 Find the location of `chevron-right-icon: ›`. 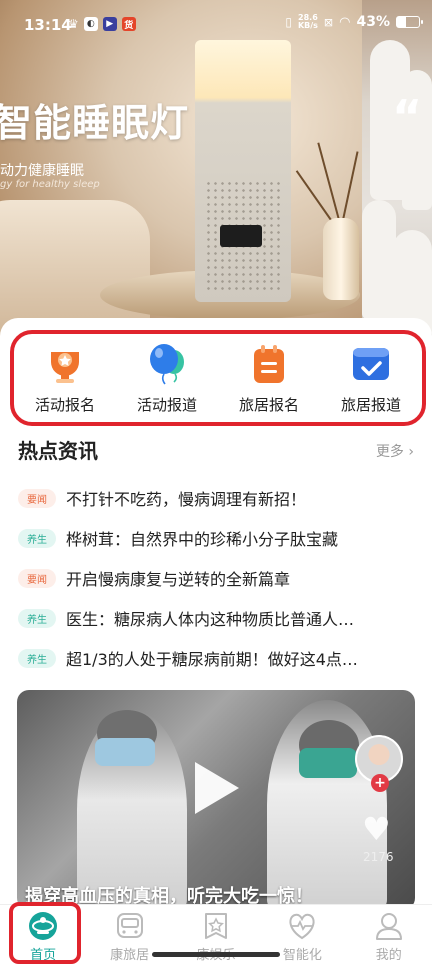

chevron-right-icon: › is located at coordinates (411, 452).